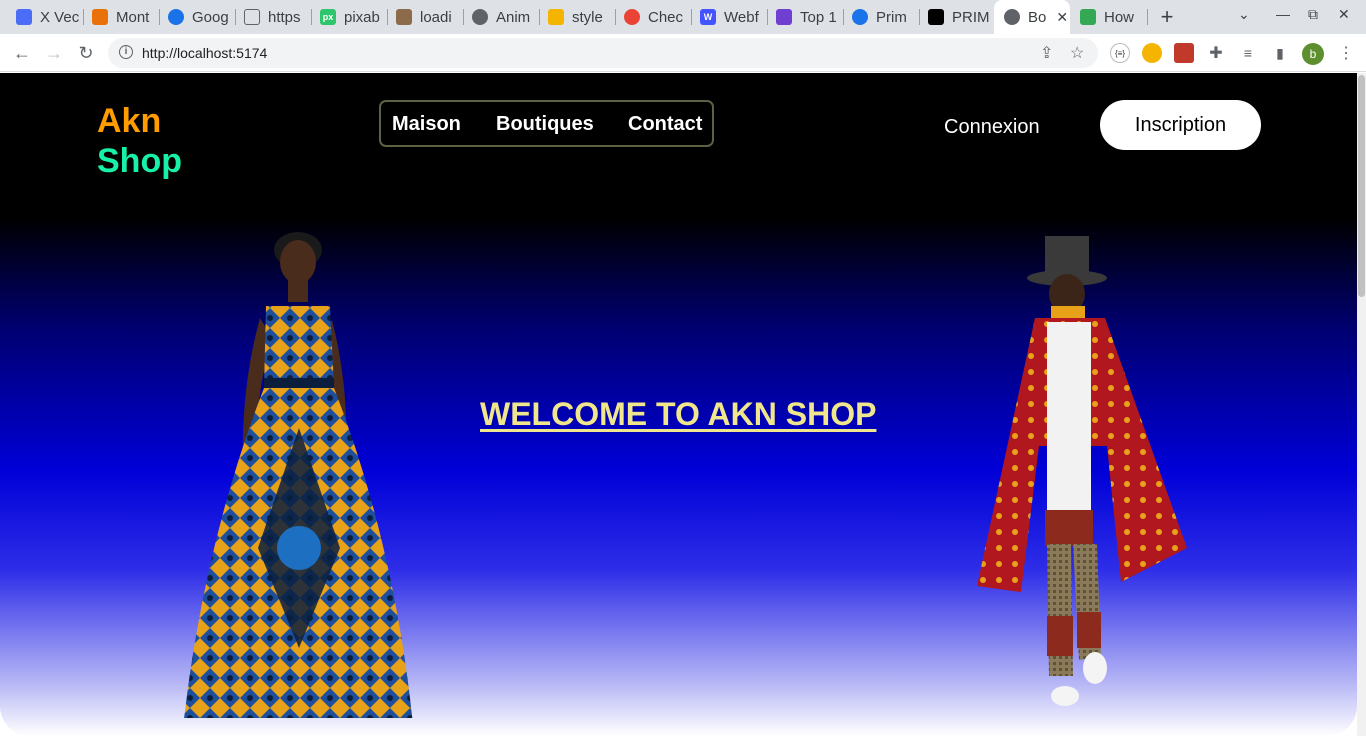  I want to click on browser-tab: https, so click(270, 17).